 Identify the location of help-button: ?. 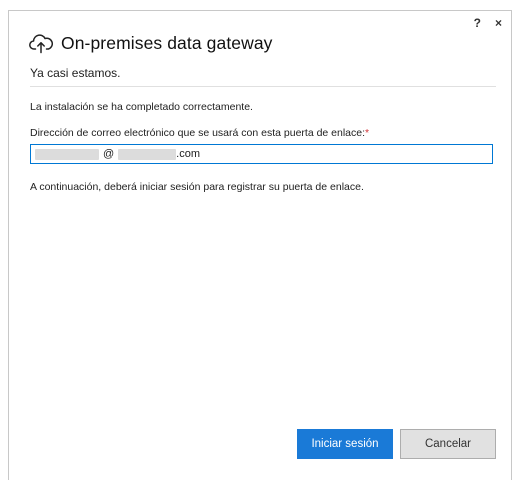
(477, 23).